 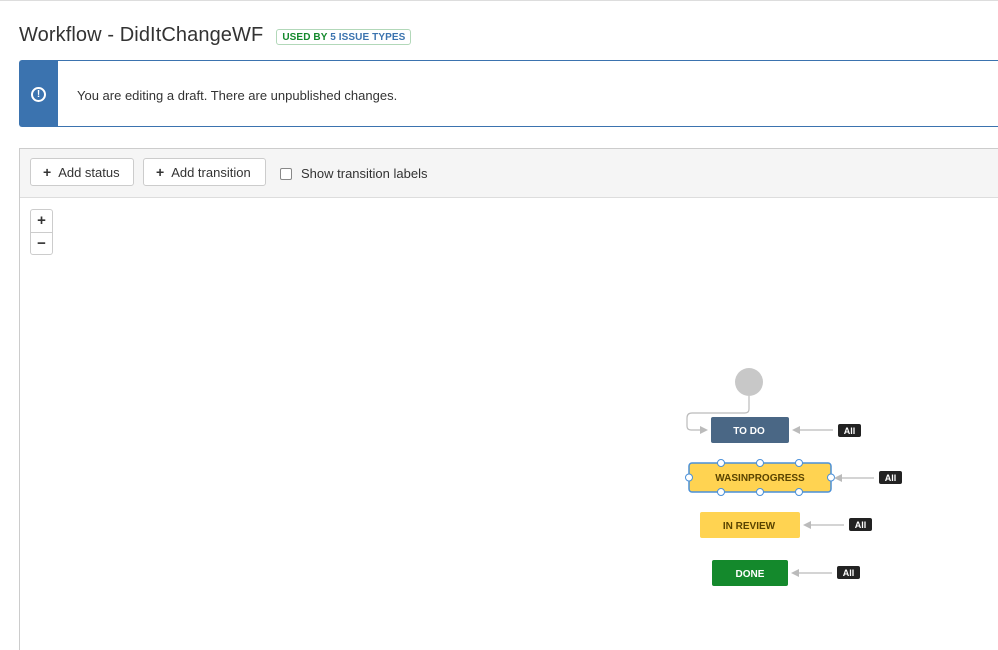 What do you see at coordinates (749, 382) in the screenshot?
I see `initial-node` at bounding box center [749, 382].